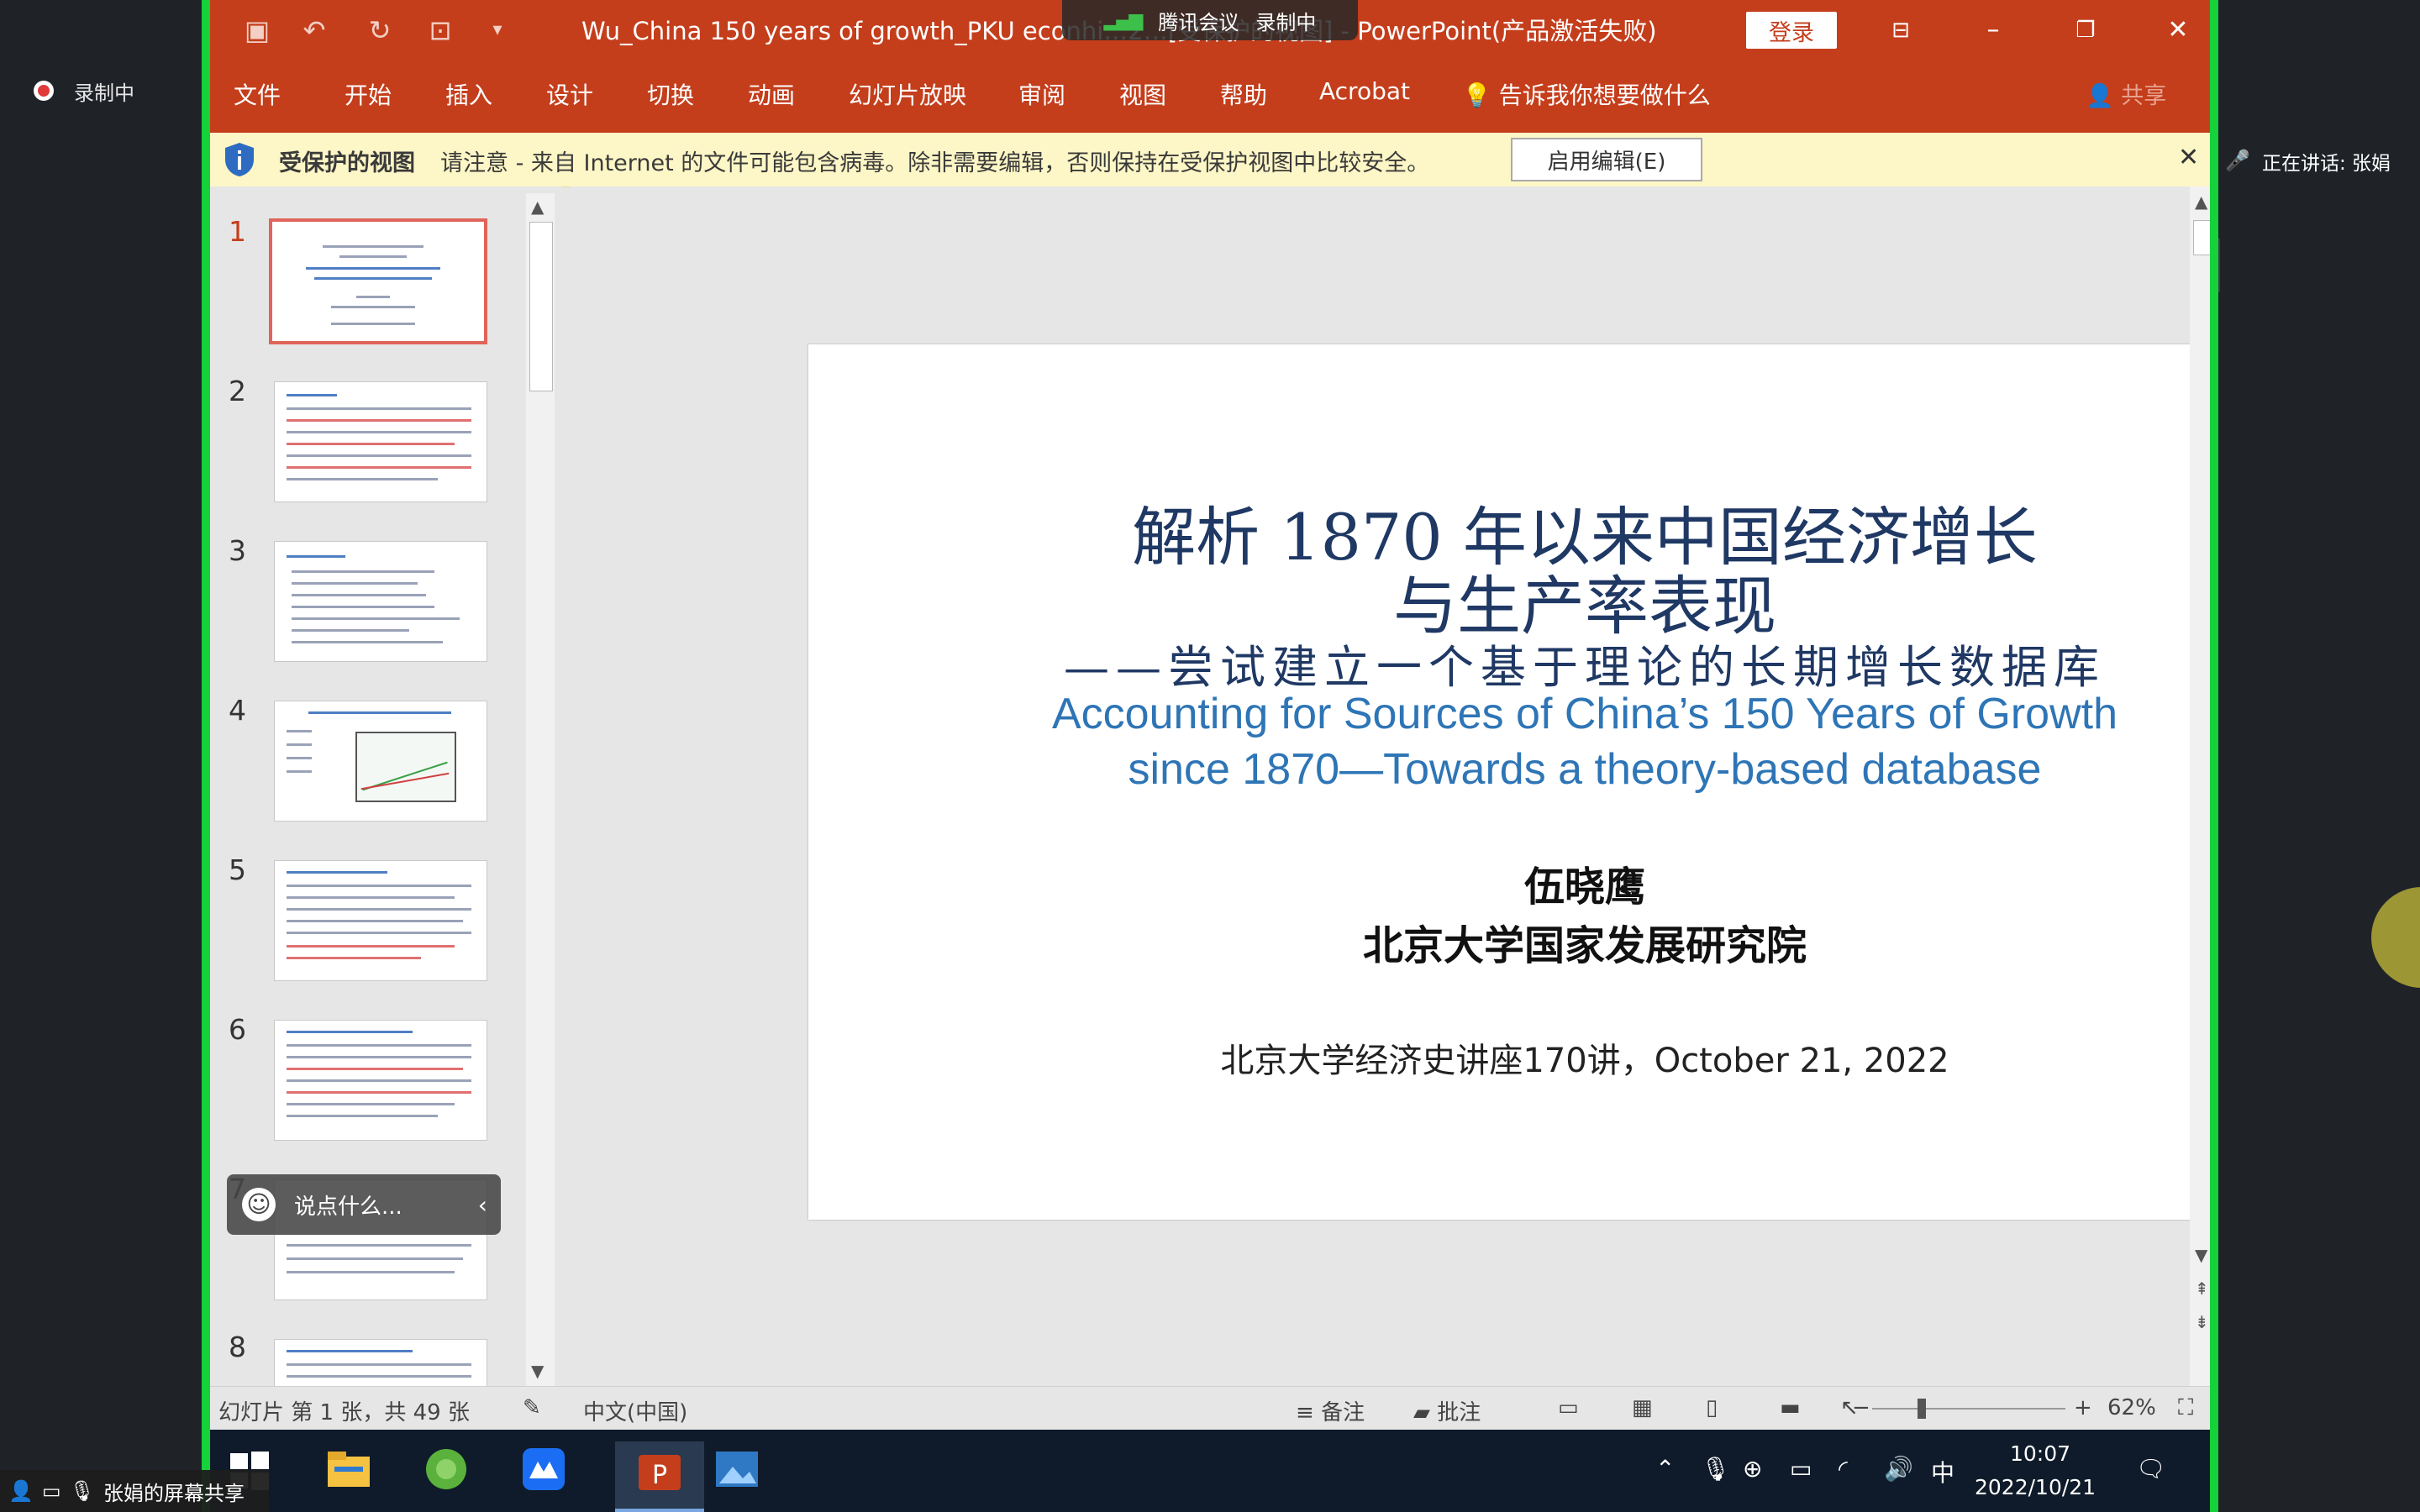  Describe the element at coordinates (1801, 1469) in the screenshot. I see `battery-icon: ▭` at that location.